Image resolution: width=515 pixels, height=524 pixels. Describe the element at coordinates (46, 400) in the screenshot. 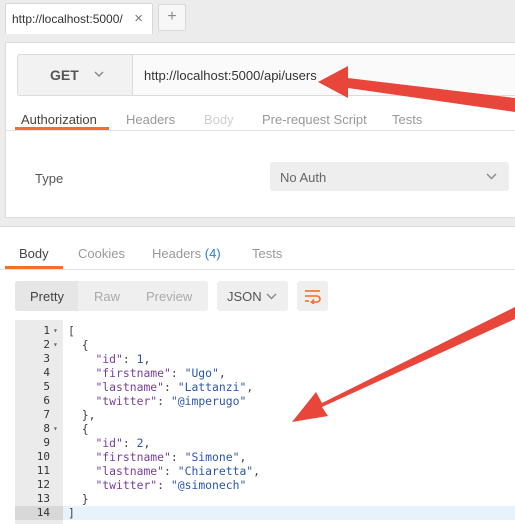

I see `line-number: 6` at that location.